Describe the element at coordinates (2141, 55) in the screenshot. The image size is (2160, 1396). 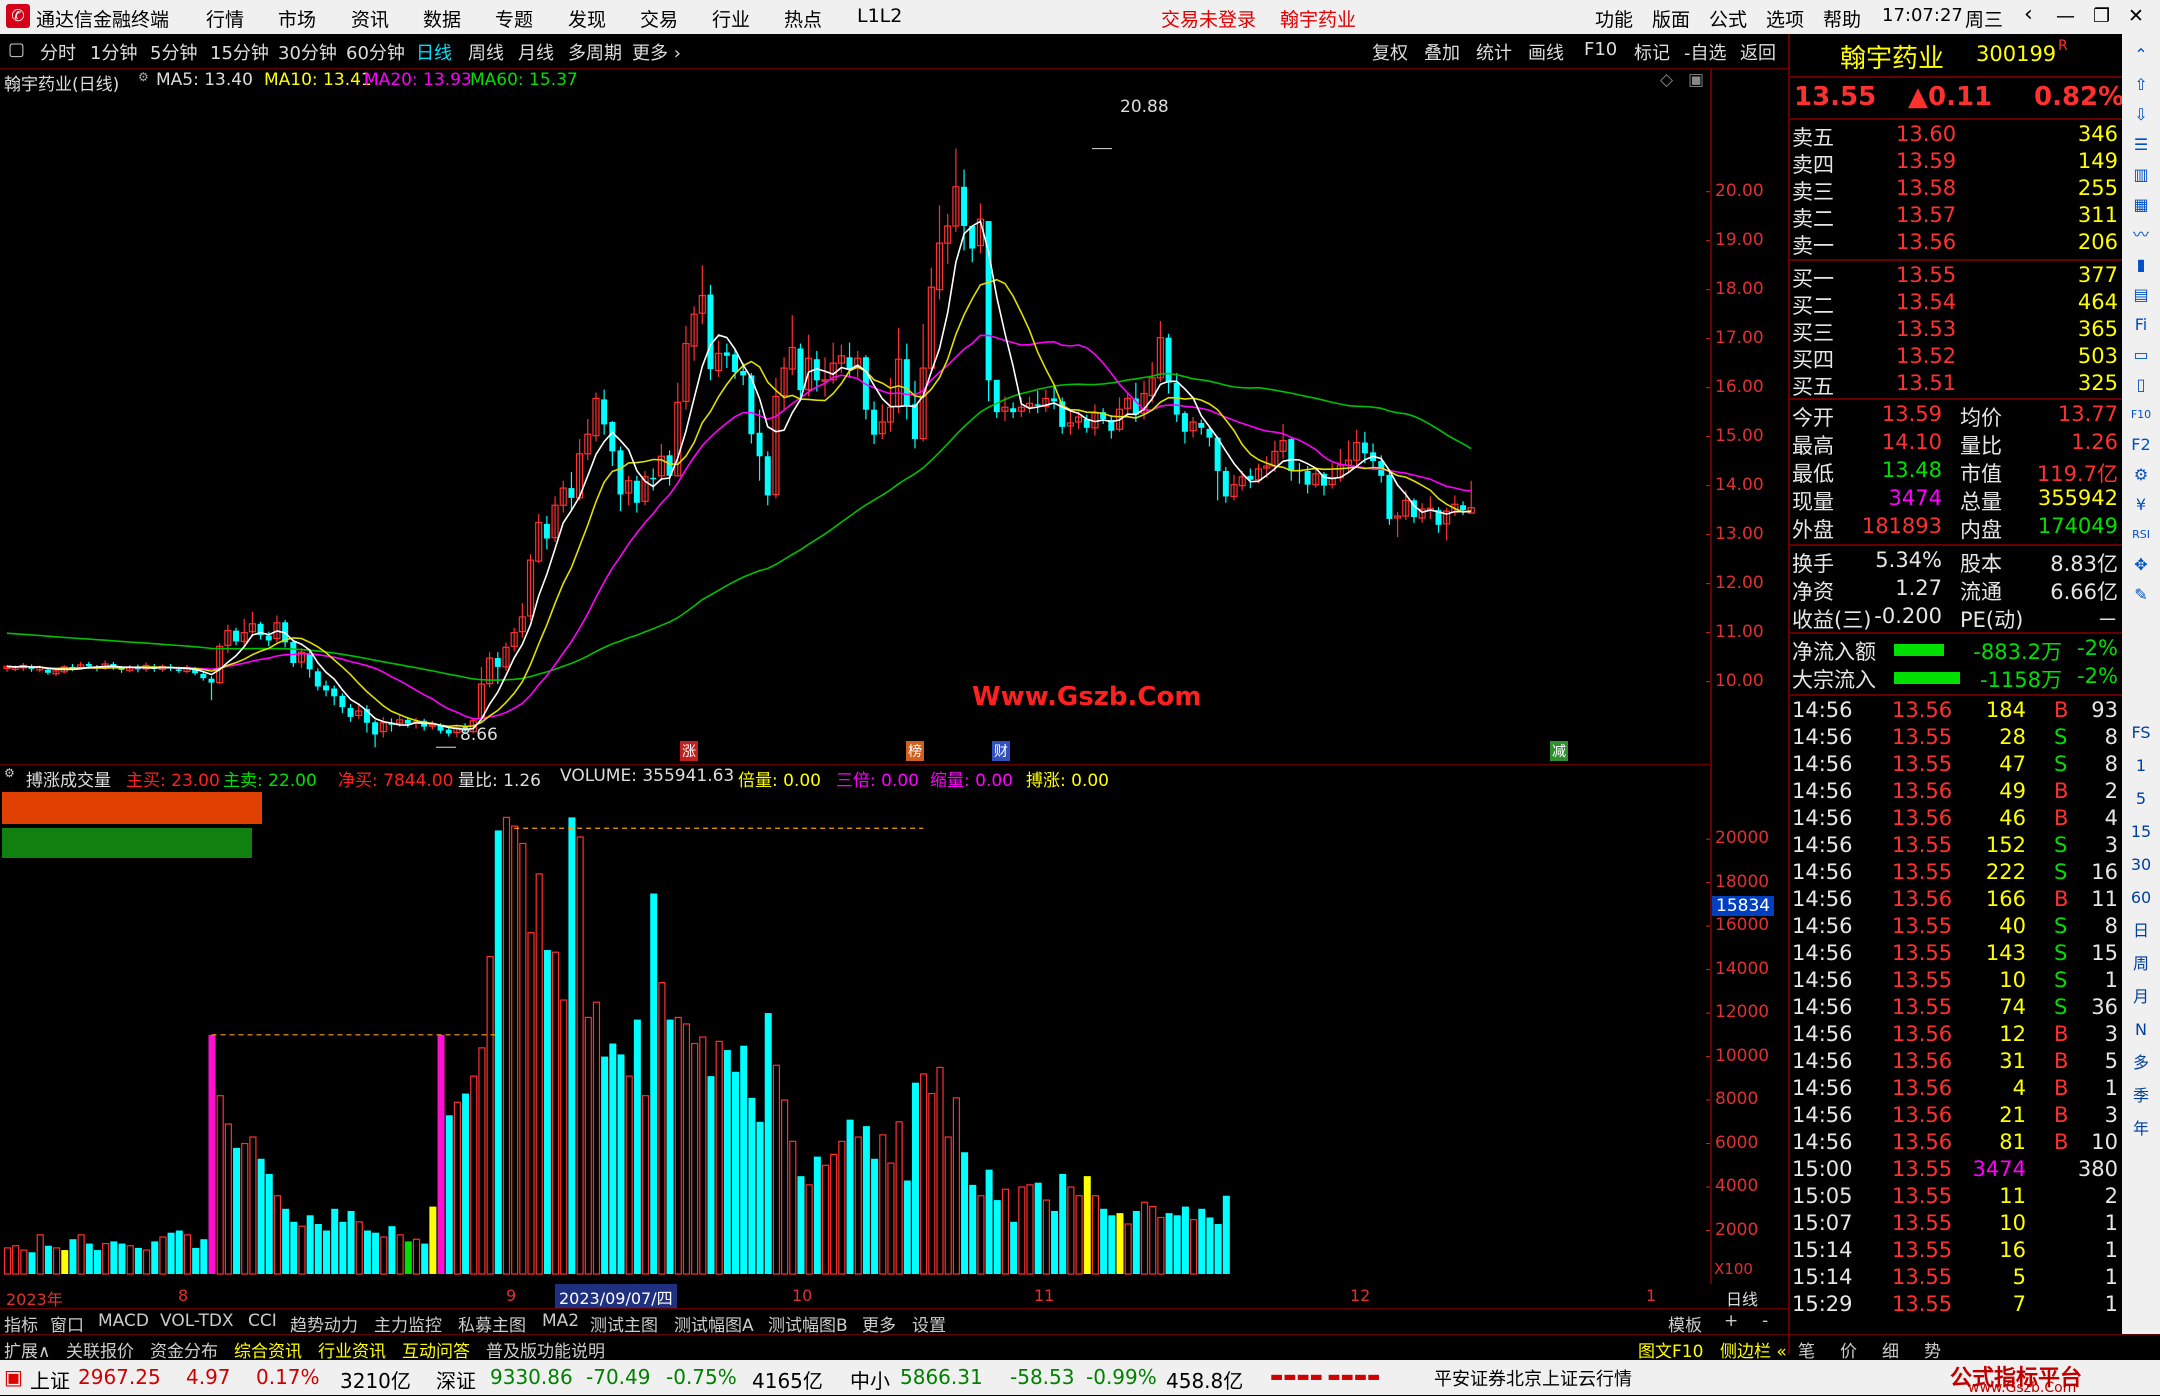
I see `up-icon: ⌃` at that location.